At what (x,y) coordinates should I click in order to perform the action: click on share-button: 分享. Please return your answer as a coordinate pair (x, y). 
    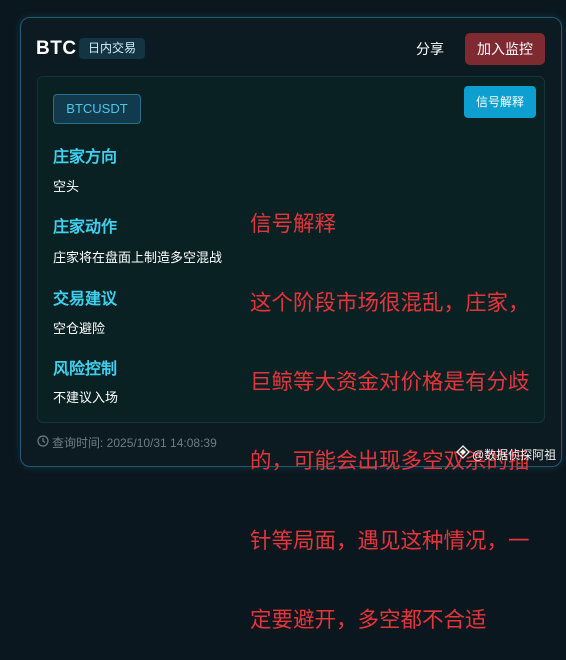
    Looking at the image, I should click on (430, 49).